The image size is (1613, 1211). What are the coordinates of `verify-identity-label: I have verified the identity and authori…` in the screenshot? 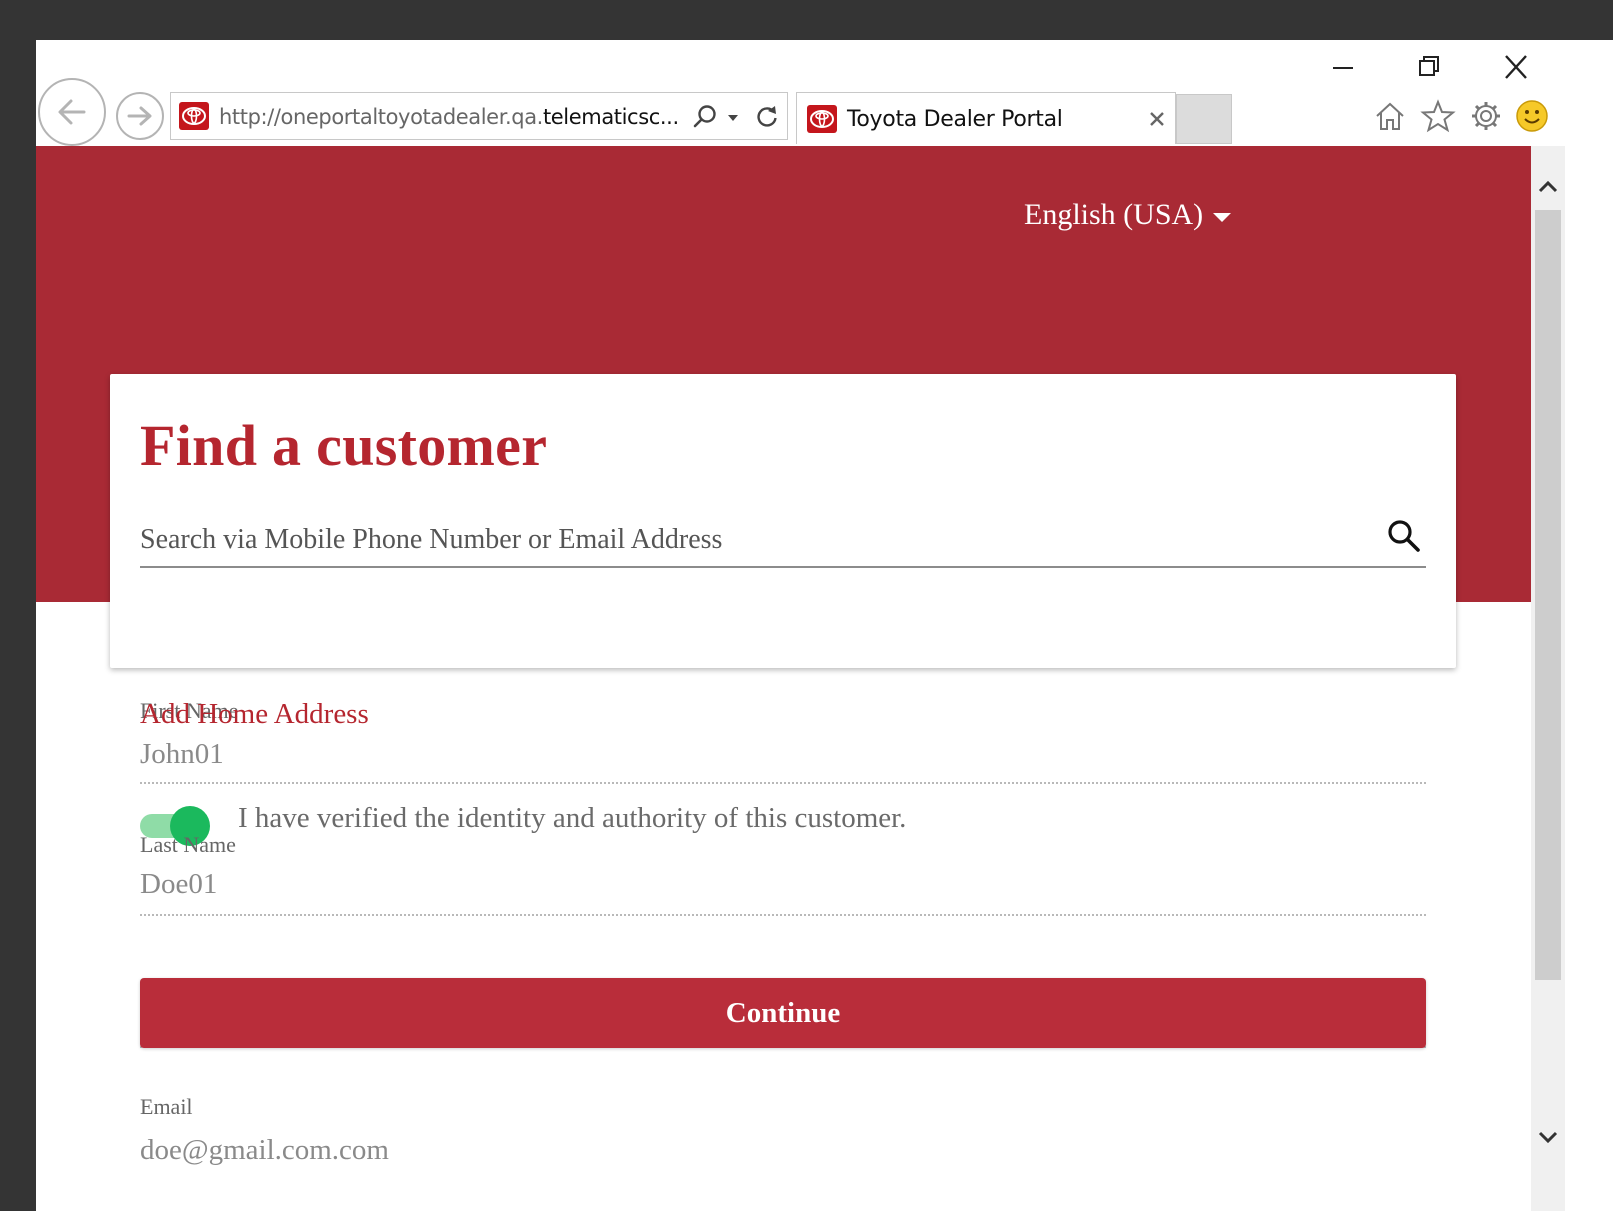 It's located at (572, 818).